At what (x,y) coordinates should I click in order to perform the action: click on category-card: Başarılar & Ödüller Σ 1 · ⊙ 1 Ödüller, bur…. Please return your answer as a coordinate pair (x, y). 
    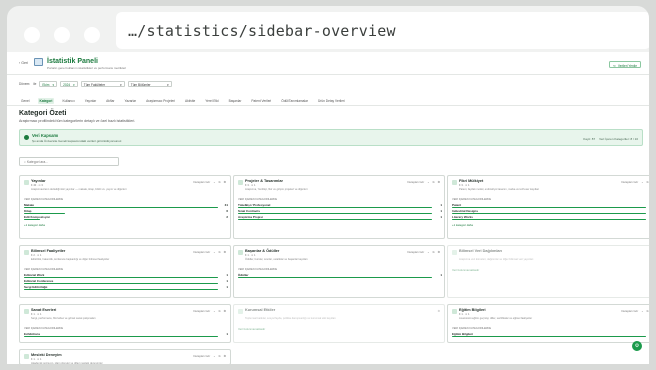
    Looking at the image, I should click on (339, 271).